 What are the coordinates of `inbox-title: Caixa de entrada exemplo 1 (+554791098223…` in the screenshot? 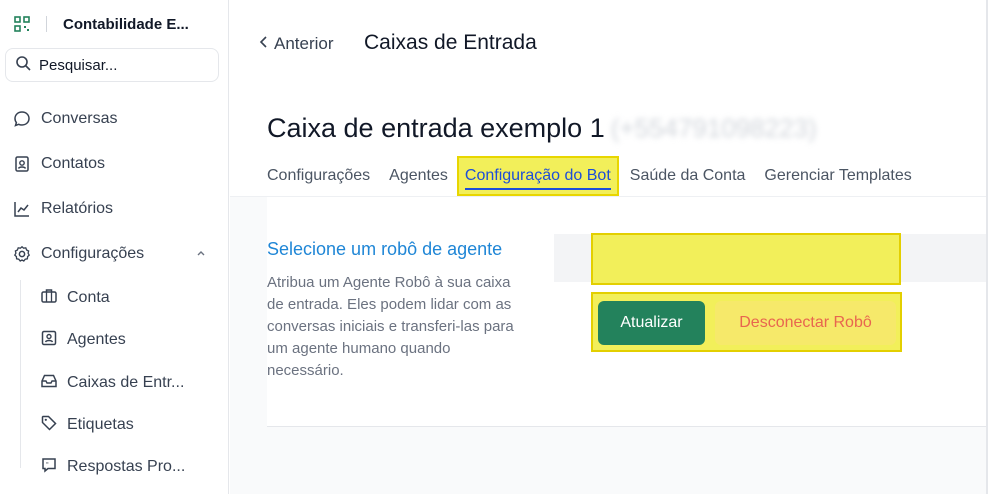 It's located at (542, 128).